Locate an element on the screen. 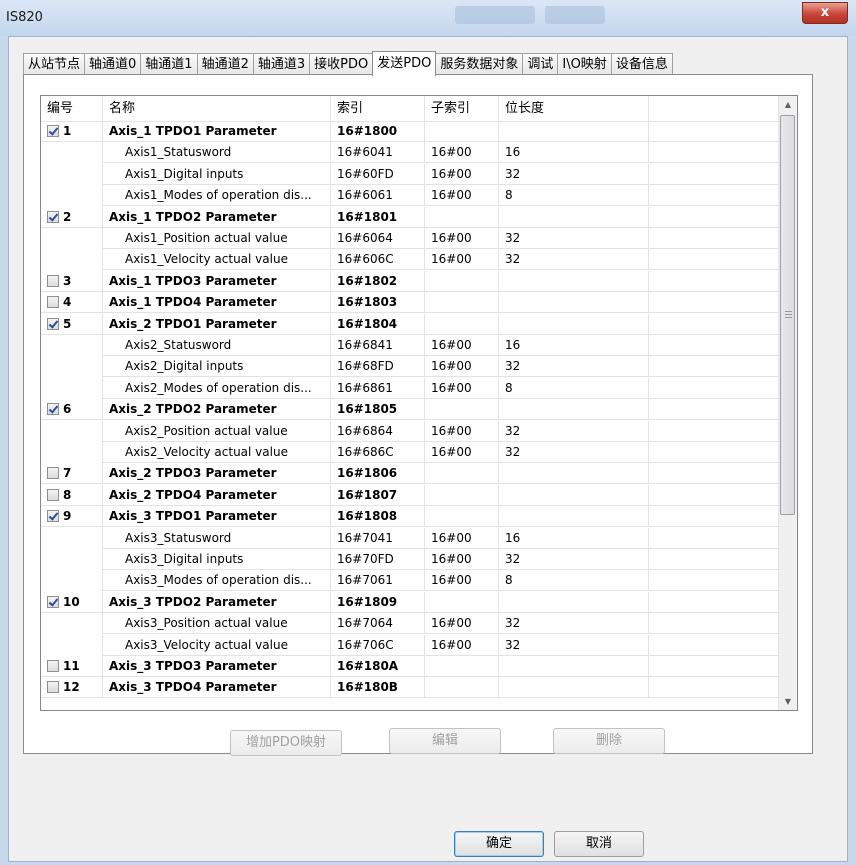 This screenshot has height=865, width=856. tab-4: 轴通道3 is located at coordinates (281, 64).